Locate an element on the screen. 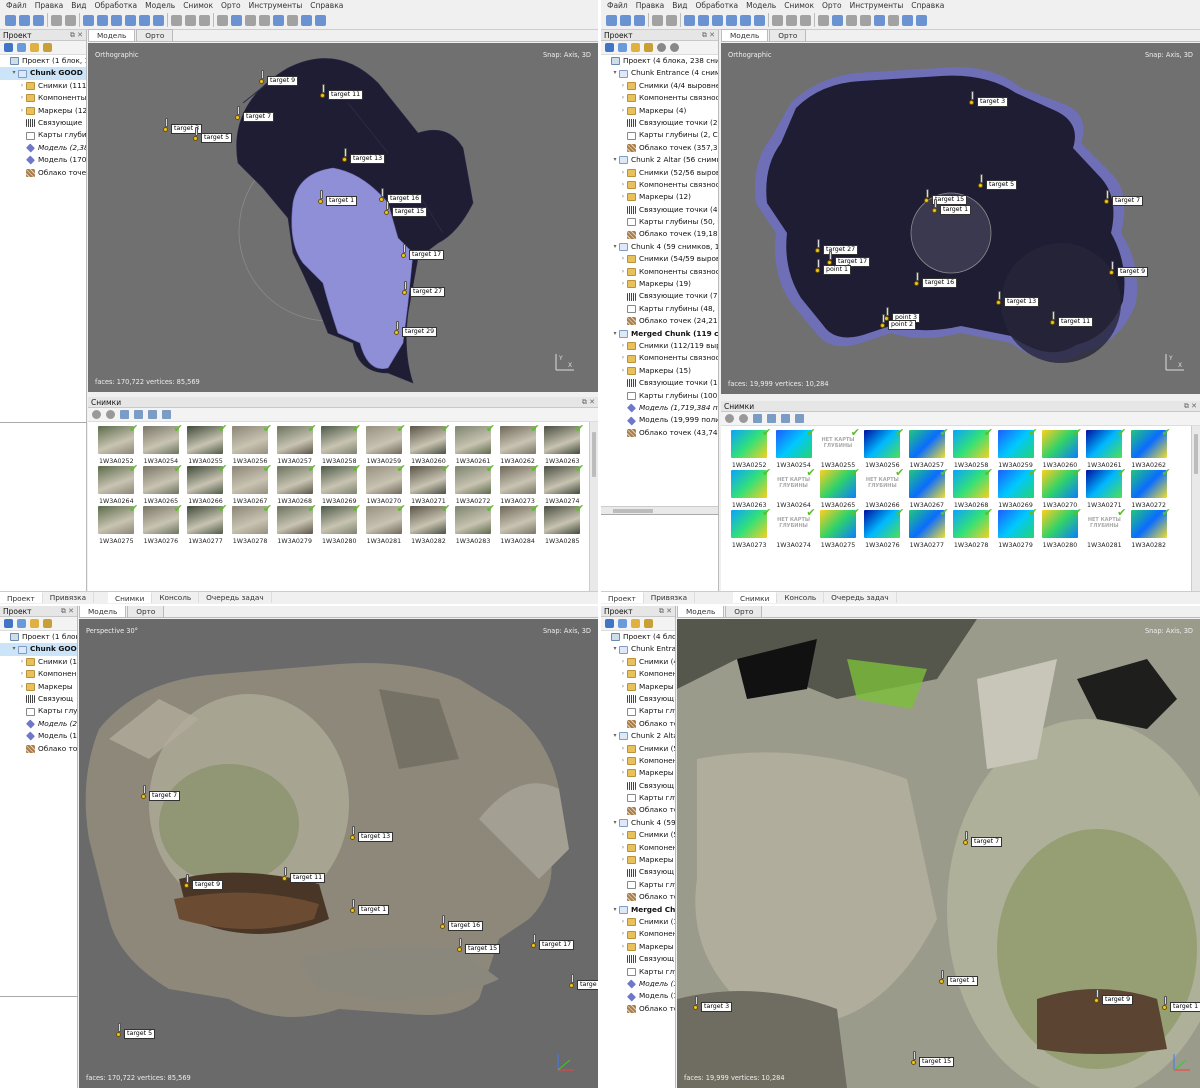 The height and width of the screenshot is (1088, 1200). add-chunk-icon is located at coordinates (609, 47).